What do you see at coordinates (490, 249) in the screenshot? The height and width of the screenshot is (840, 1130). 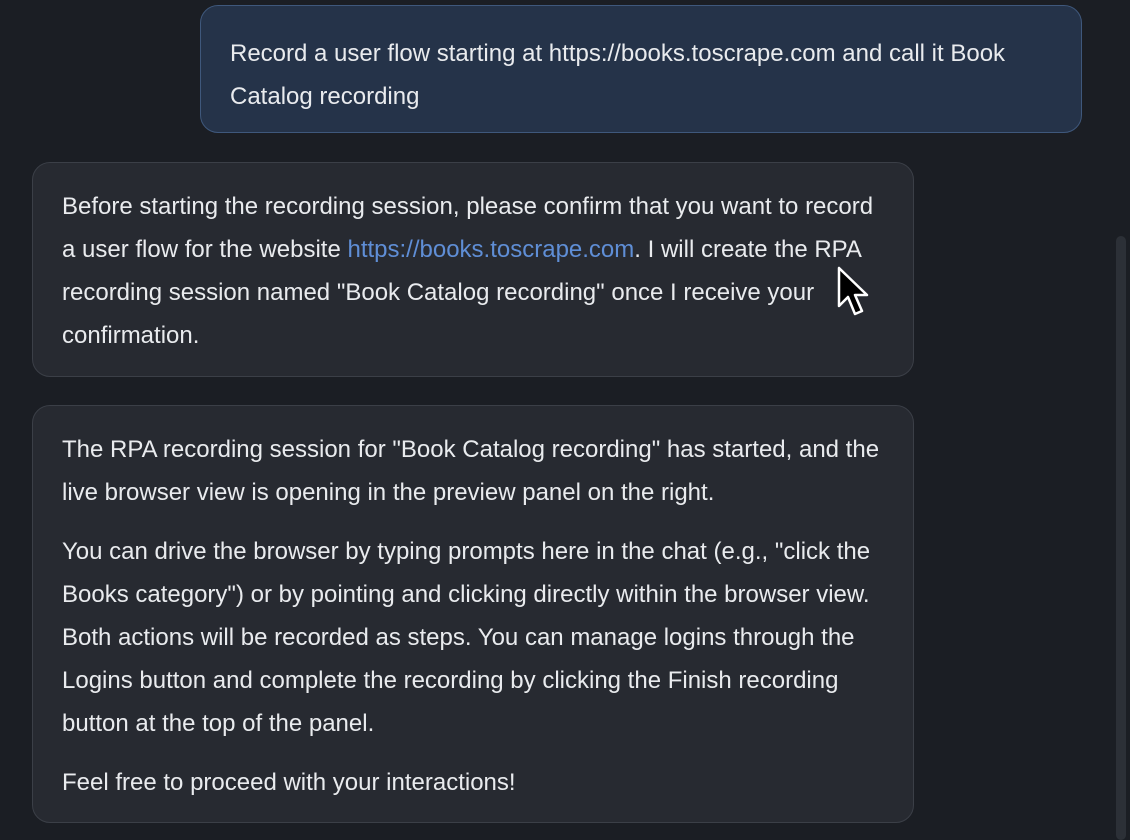 I see `website-link: https://books.toscrape.com` at bounding box center [490, 249].